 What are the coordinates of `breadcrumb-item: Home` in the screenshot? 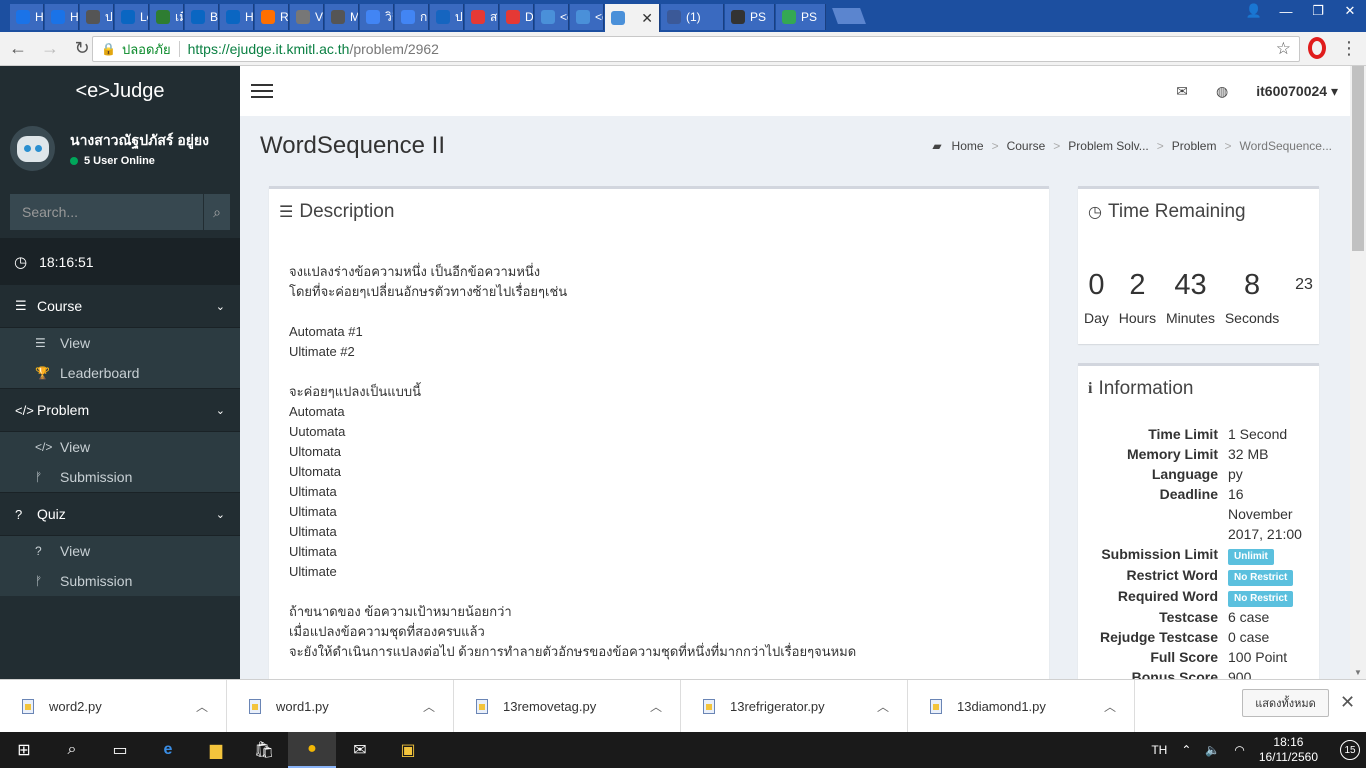 It's located at (968, 146).